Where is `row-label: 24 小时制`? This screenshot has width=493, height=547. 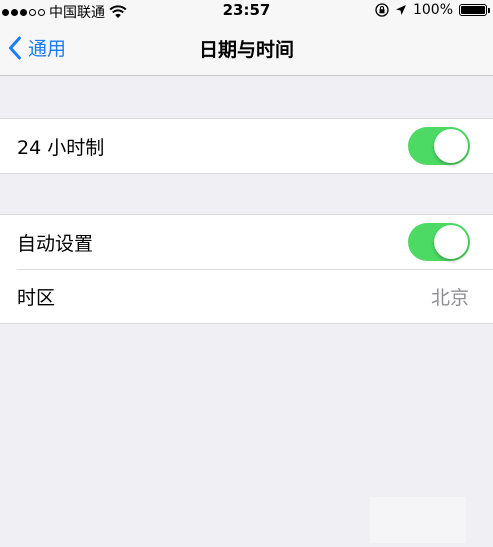 row-label: 24 小时制 is located at coordinates (61, 147).